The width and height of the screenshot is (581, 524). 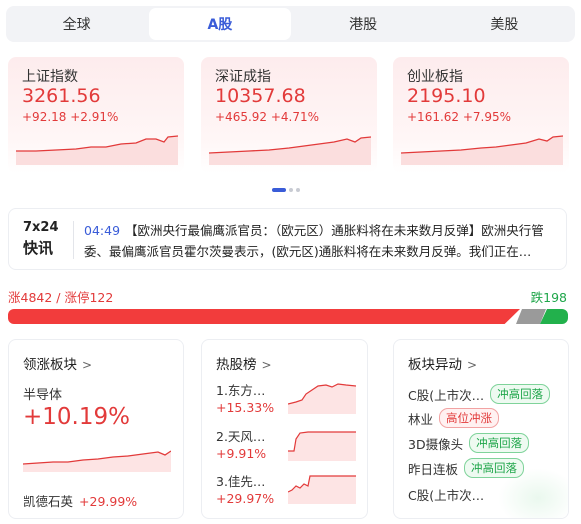 I want to click on leading-sector-pct: +10.19%, so click(x=76, y=417).